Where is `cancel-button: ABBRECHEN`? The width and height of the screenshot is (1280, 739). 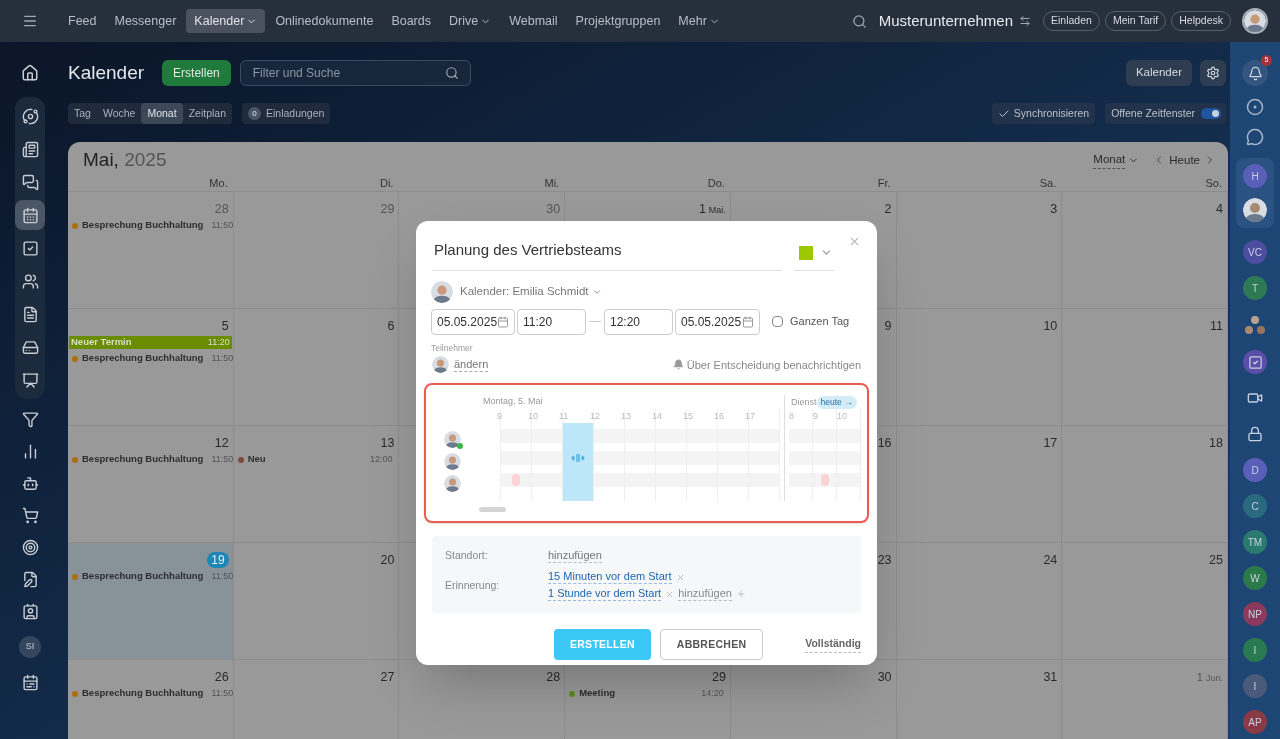 cancel-button: ABBRECHEN is located at coordinates (711, 644).